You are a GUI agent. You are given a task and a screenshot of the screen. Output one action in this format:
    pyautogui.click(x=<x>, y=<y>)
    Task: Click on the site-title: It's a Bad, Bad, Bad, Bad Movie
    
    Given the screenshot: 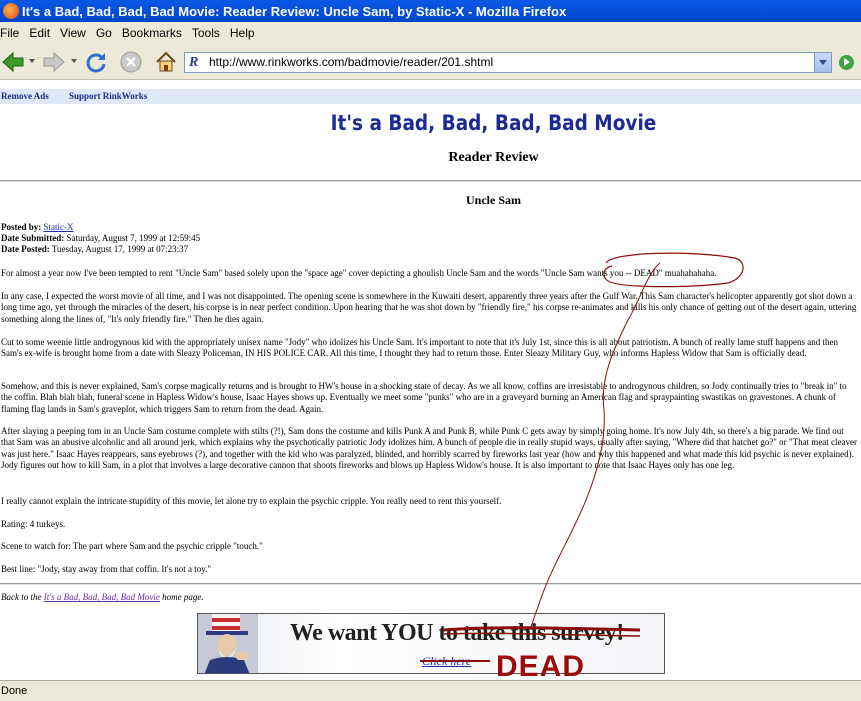 What is the action you would take?
    pyautogui.click(x=493, y=123)
    